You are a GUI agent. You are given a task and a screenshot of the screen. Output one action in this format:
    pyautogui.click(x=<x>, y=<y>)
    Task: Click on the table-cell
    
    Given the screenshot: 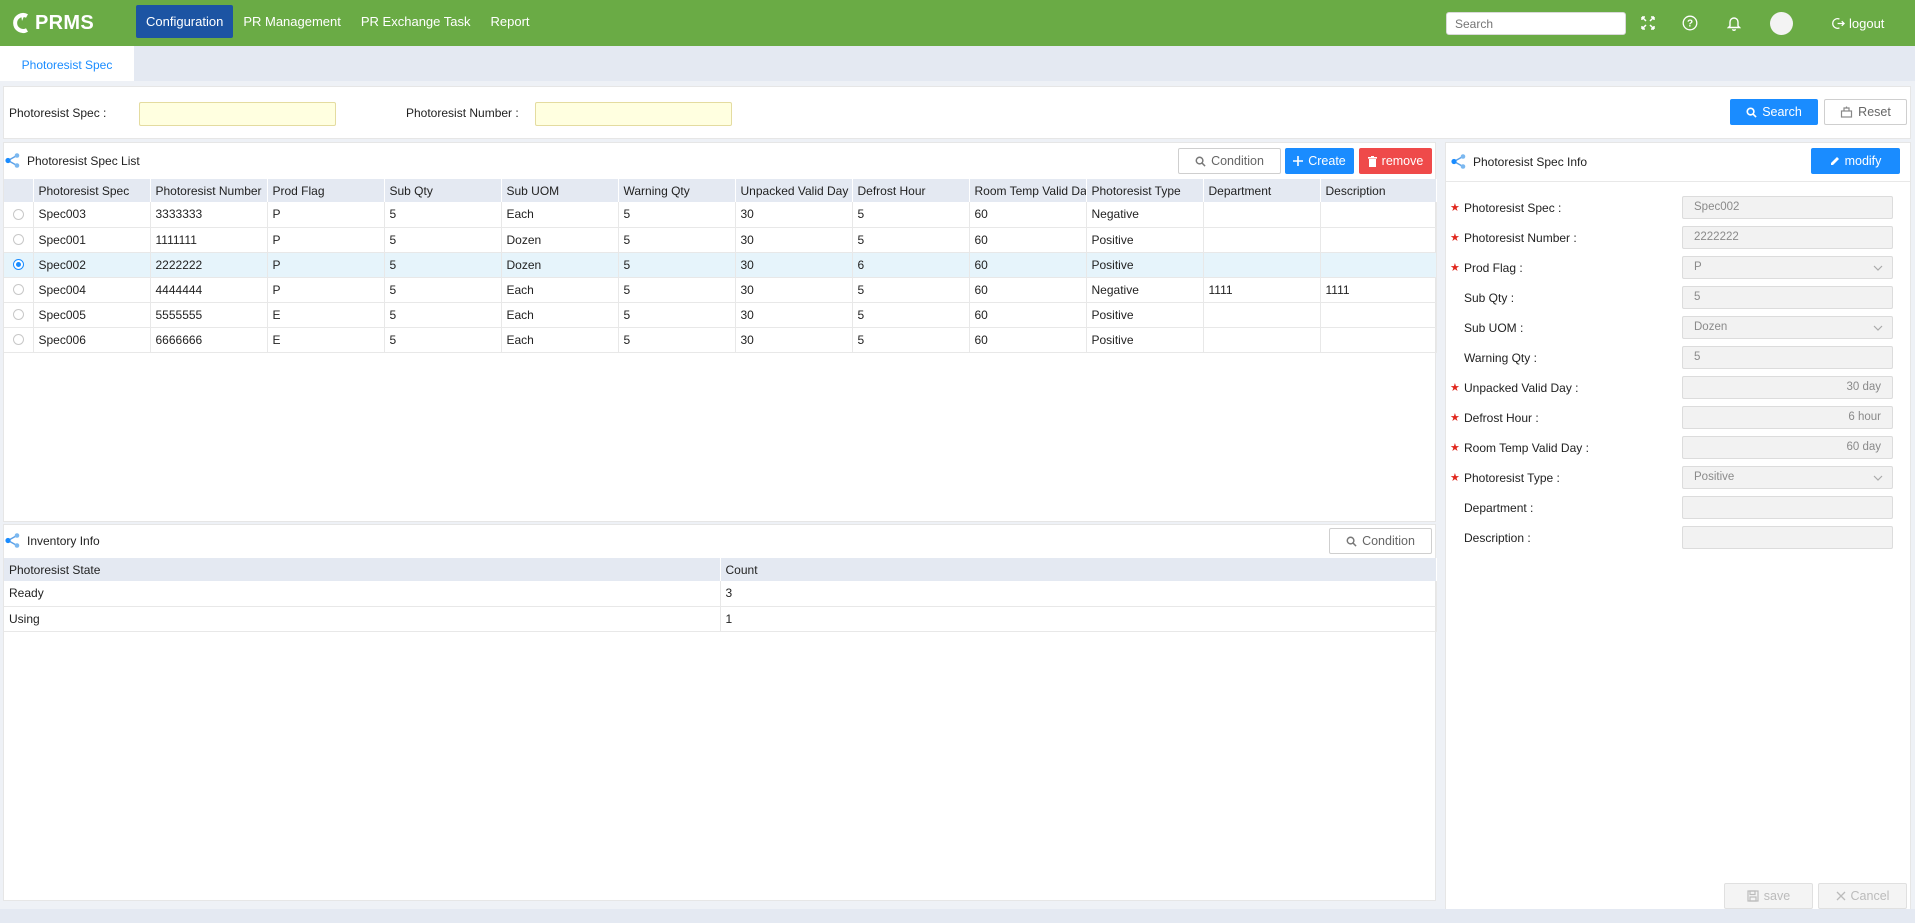 What is the action you would take?
    pyautogui.click(x=1378, y=265)
    